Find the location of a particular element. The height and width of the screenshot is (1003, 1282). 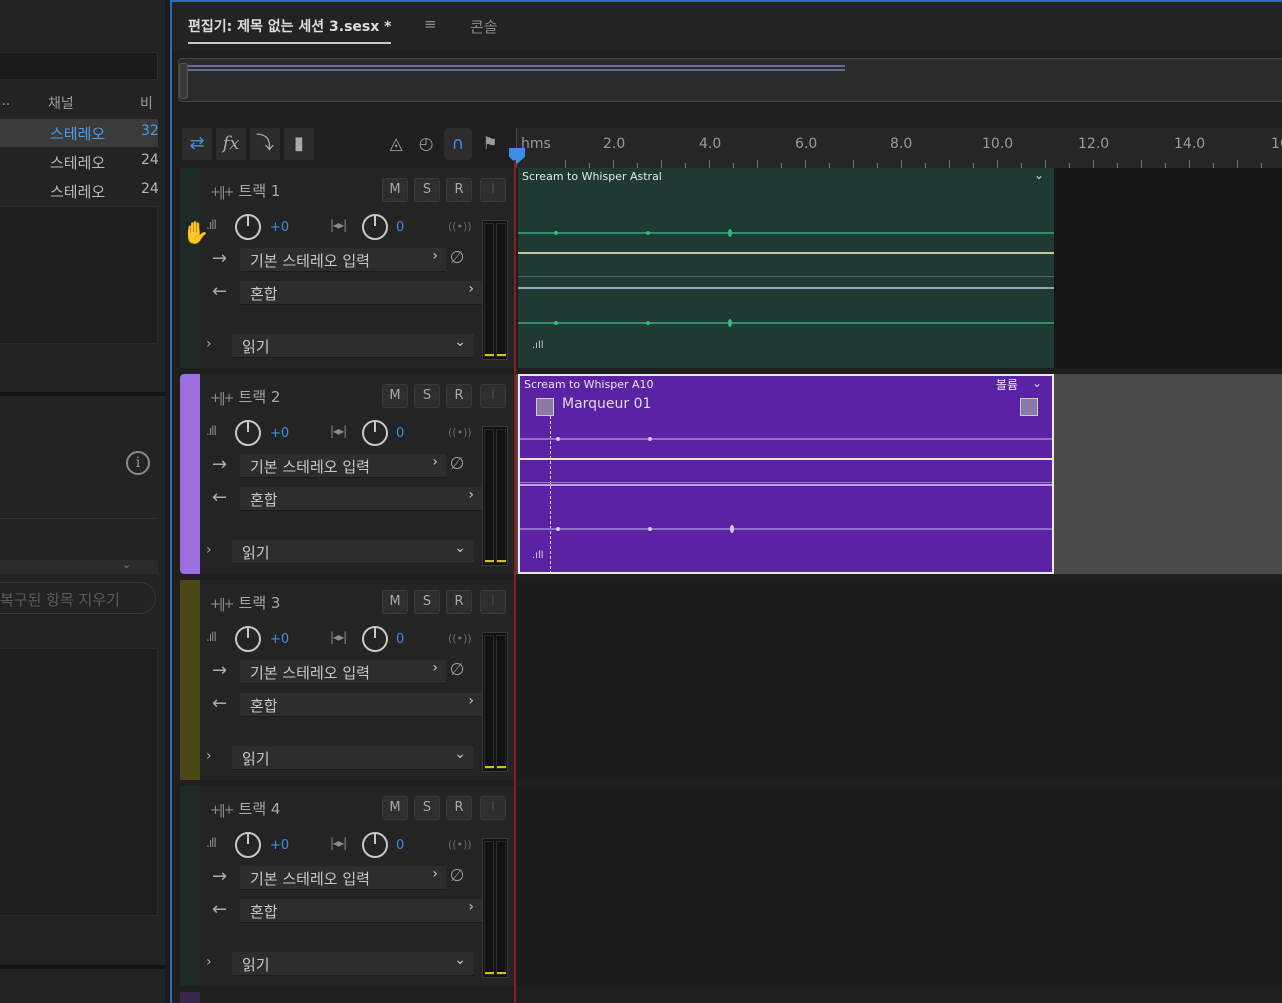

info-icon: i is located at coordinates (138, 463).